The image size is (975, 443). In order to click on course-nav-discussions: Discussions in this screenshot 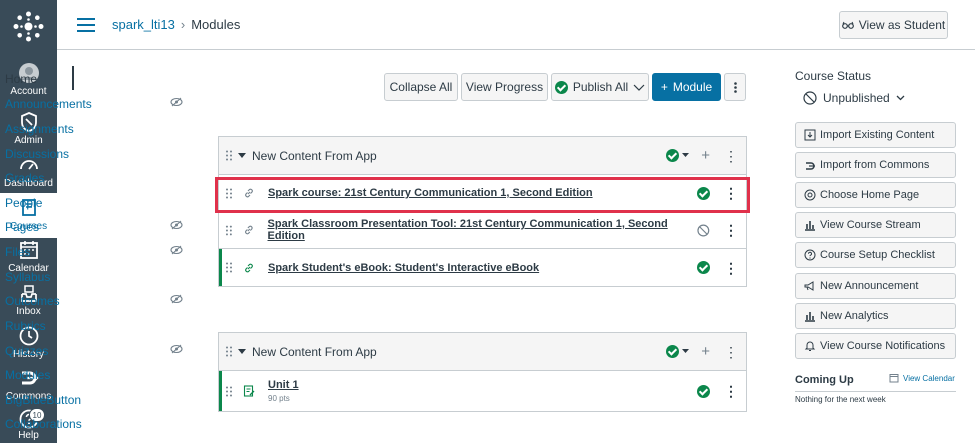, I will do `click(37, 154)`.